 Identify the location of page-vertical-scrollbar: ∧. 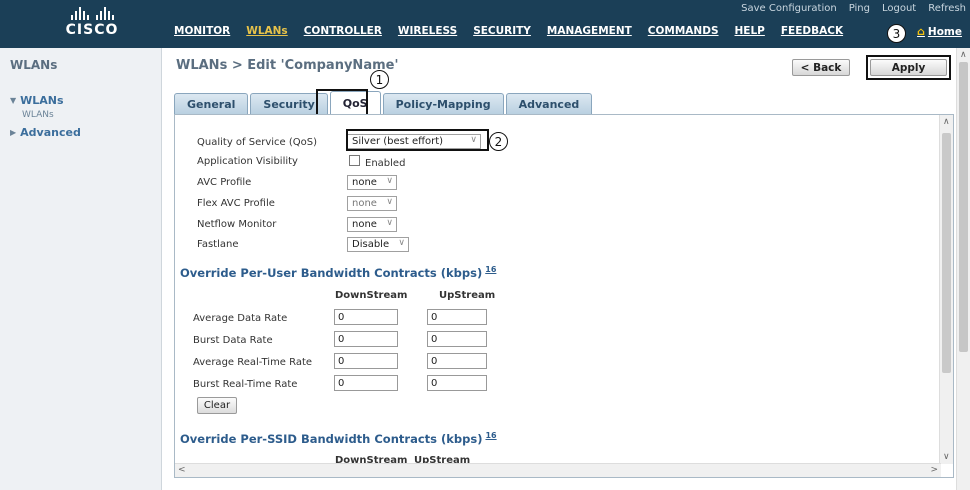
(963, 269).